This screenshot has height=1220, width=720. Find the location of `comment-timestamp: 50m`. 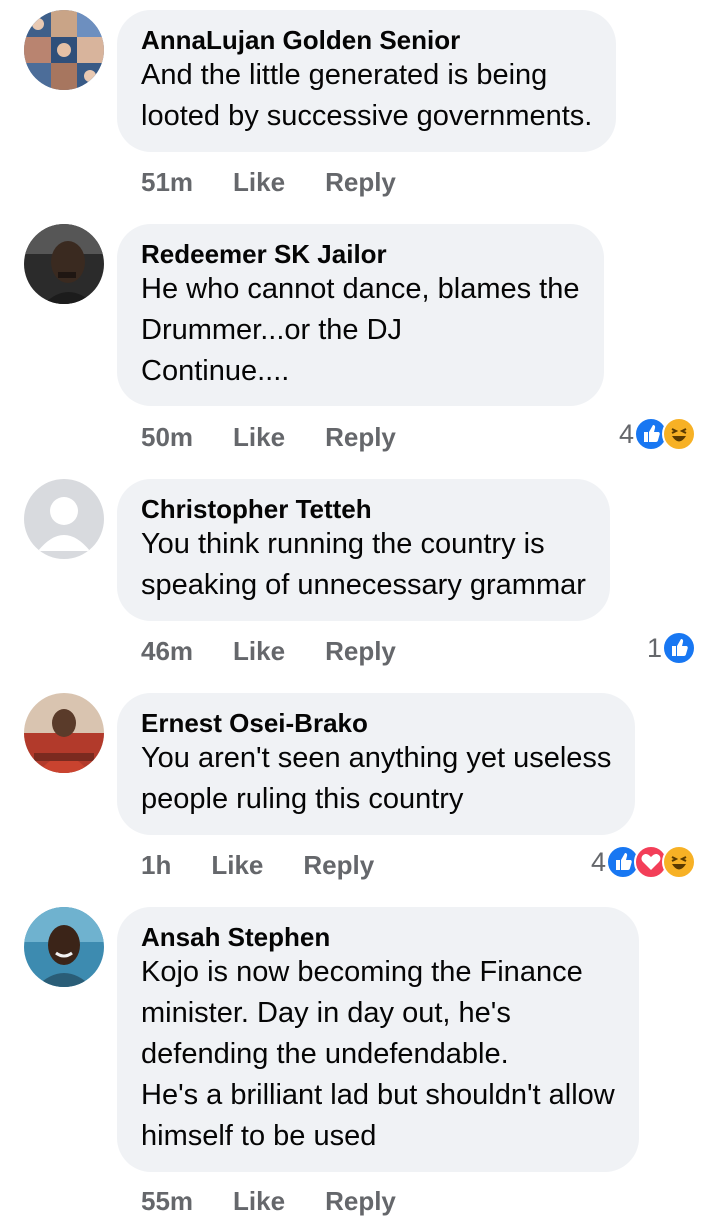

comment-timestamp: 50m is located at coordinates (167, 437).